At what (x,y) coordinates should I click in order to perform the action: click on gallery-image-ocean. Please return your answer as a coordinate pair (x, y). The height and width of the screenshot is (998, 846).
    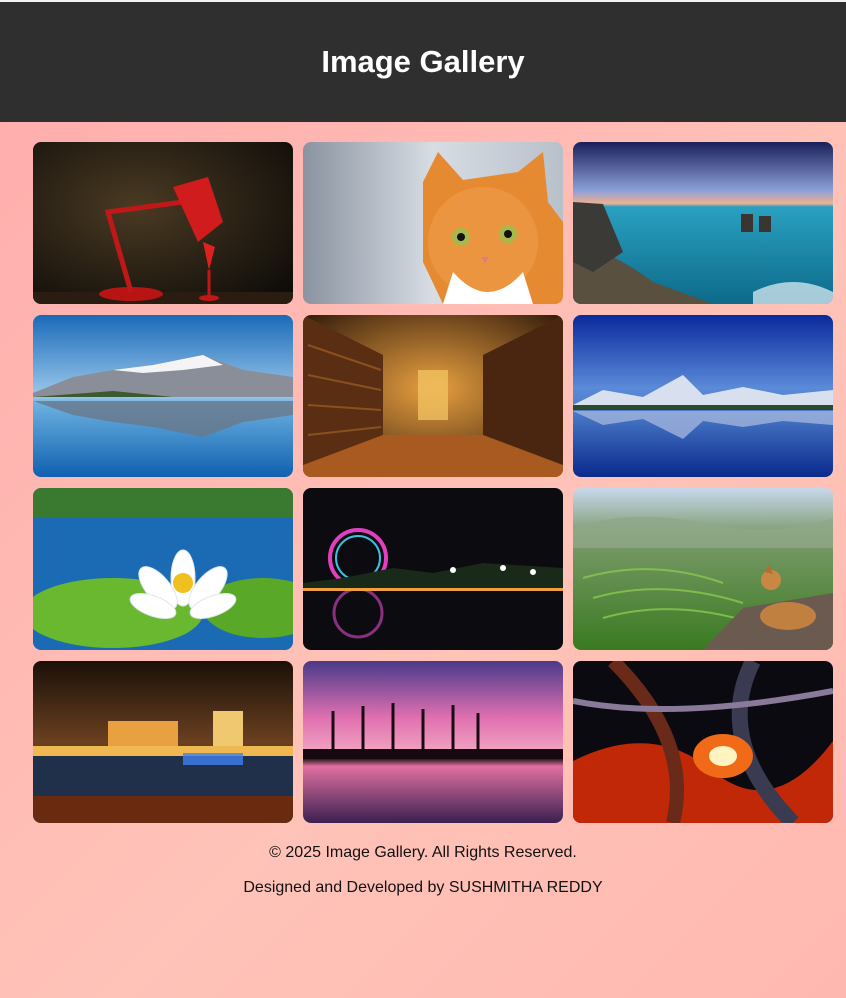
    Looking at the image, I should click on (703, 223).